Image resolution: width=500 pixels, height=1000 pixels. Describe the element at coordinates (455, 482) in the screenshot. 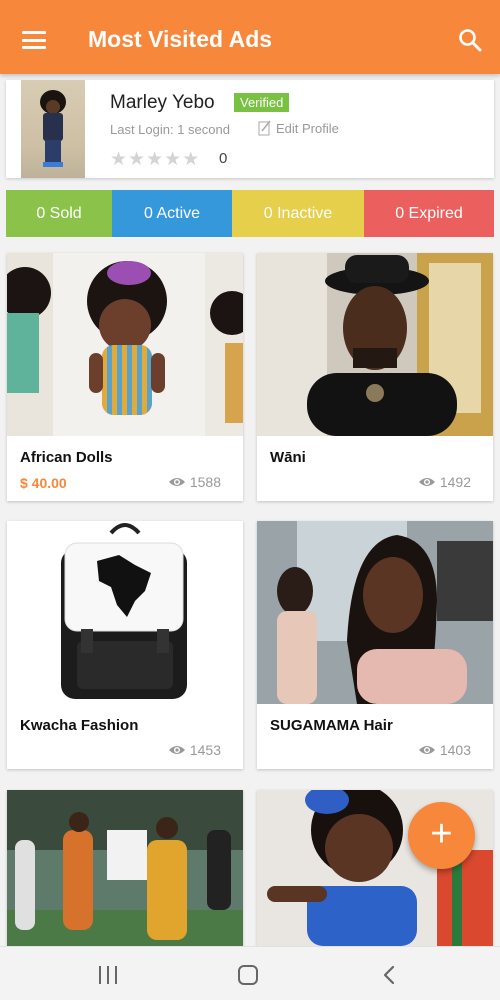

I see `view-count: 1492` at that location.